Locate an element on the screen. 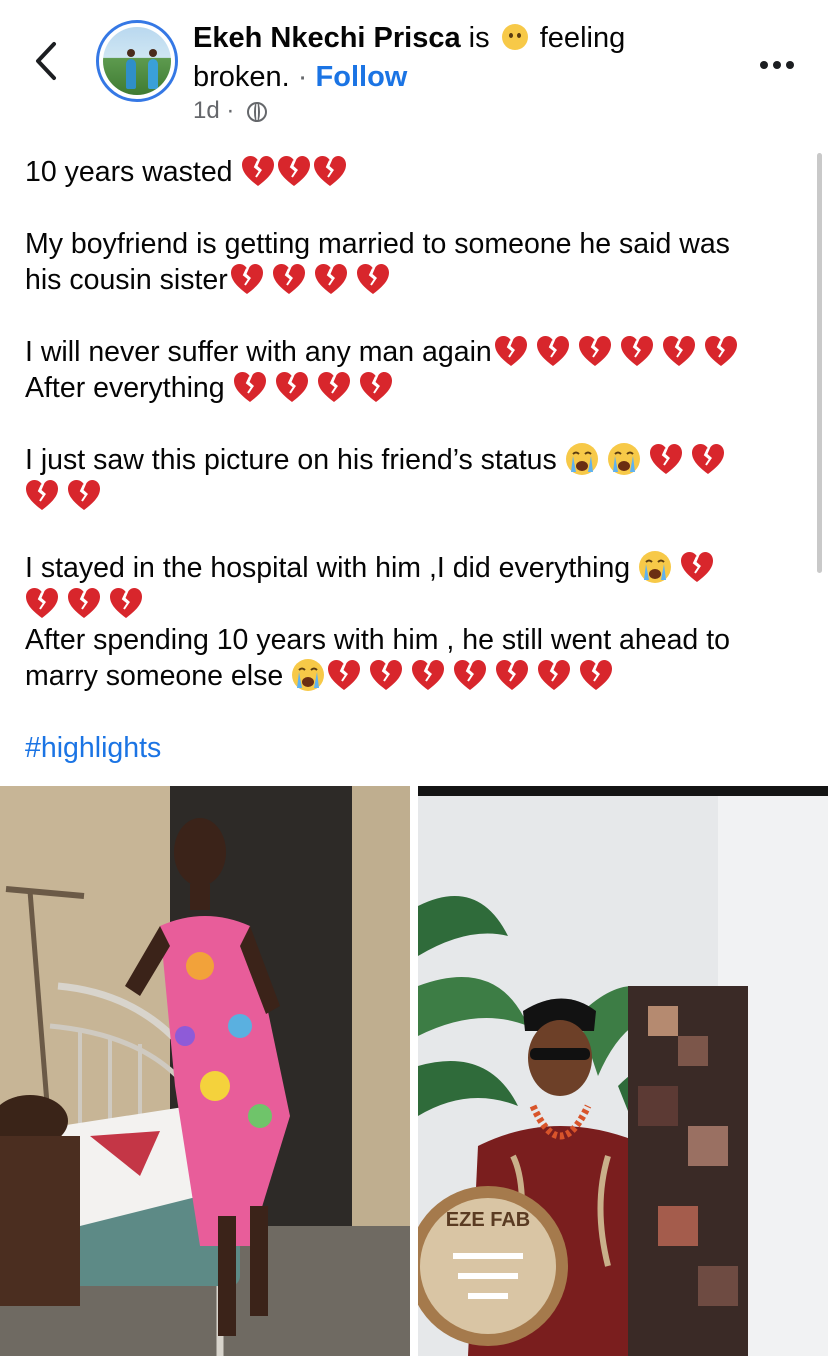 The height and width of the screenshot is (1356, 828). scrollbar is located at coordinates (819, 363).